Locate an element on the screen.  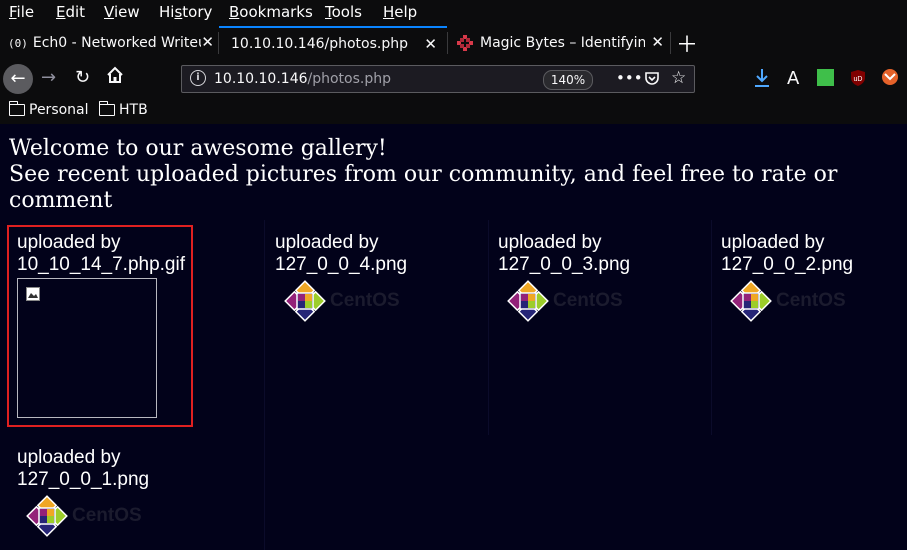
reload-button: ↻ is located at coordinates (82, 77).